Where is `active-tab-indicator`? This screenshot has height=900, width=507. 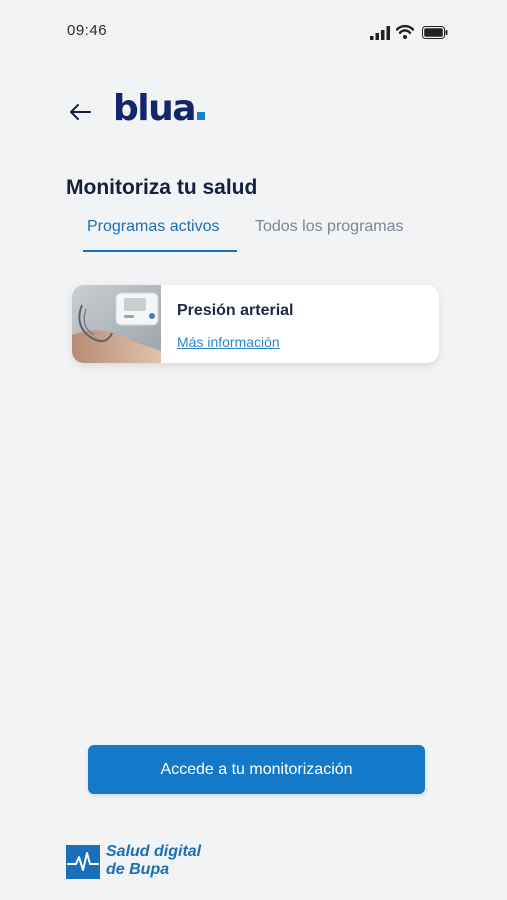 active-tab-indicator is located at coordinates (160, 251).